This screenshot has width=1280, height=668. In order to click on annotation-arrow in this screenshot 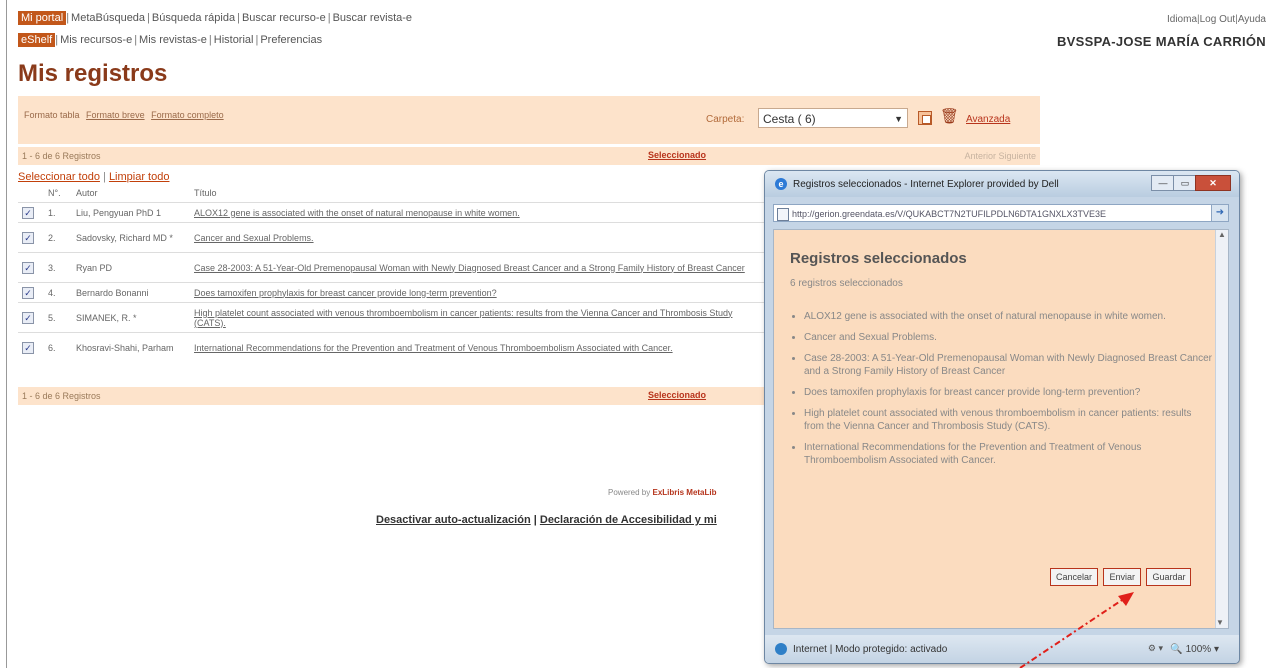, I will do `click(1076, 630)`.